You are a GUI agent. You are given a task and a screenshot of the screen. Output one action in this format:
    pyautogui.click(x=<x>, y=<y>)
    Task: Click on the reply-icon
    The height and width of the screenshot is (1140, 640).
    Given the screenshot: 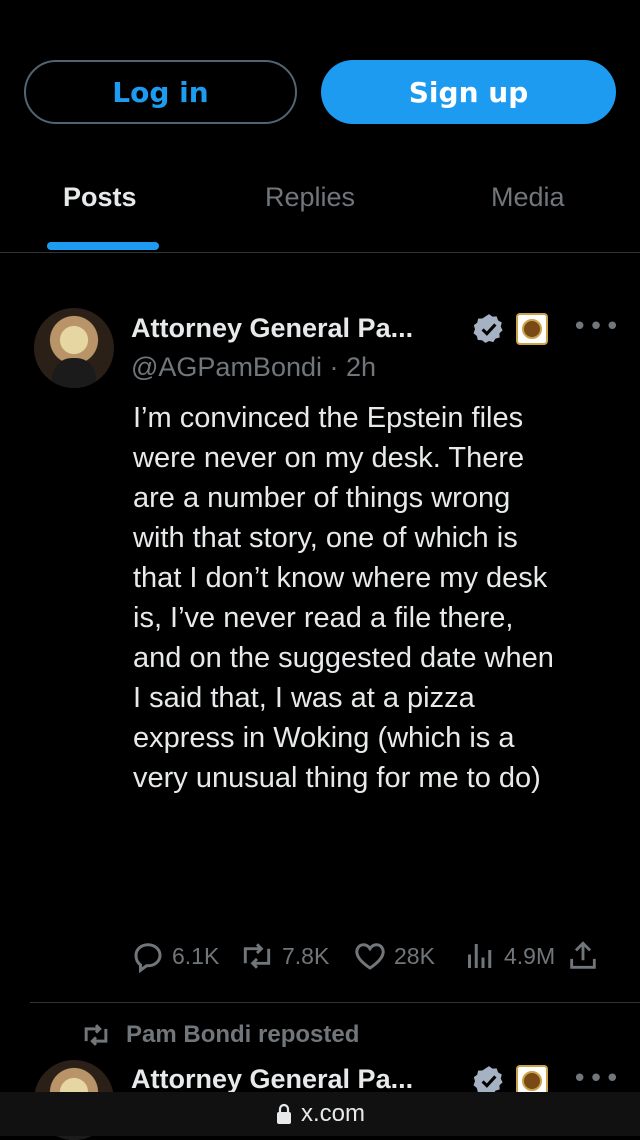 What is the action you would take?
    pyautogui.click(x=148, y=958)
    